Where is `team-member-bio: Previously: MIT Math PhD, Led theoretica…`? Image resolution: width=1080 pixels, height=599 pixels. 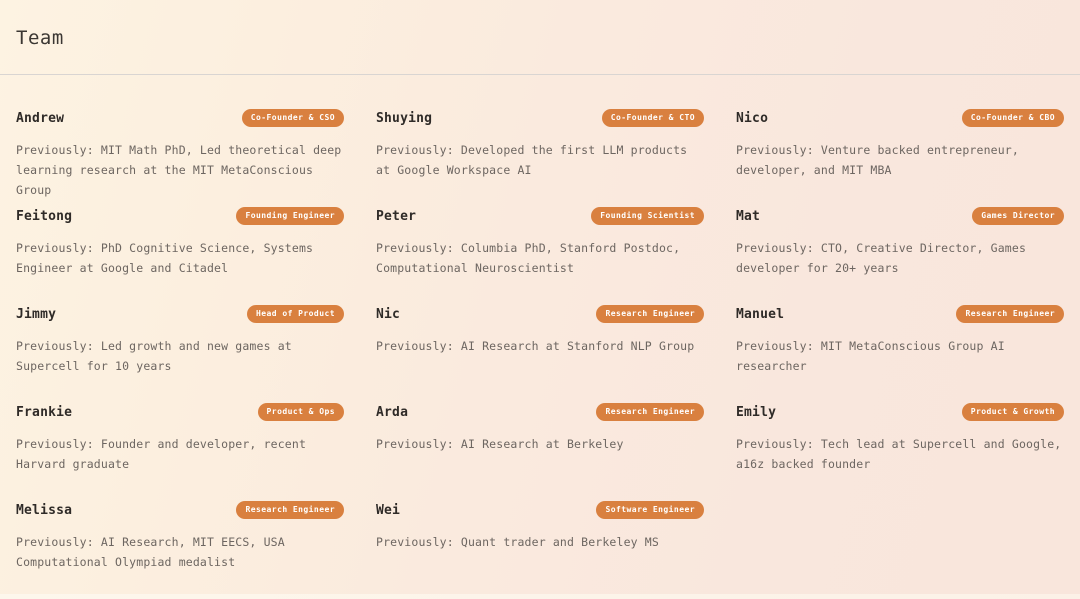 team-member-bio: Previously: MIT Math PhD, Led theoretica… is located at coordinates (179, 170).